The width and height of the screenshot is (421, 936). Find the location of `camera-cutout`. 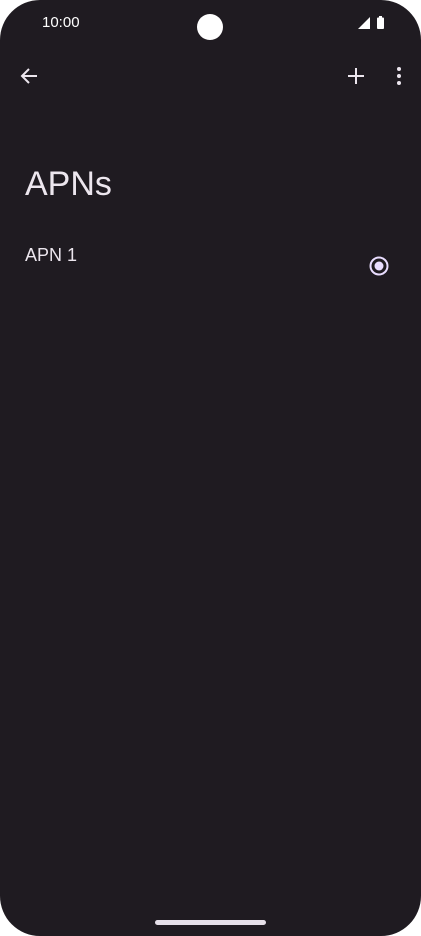

camera-cutout is located at coordinates (210, 27).